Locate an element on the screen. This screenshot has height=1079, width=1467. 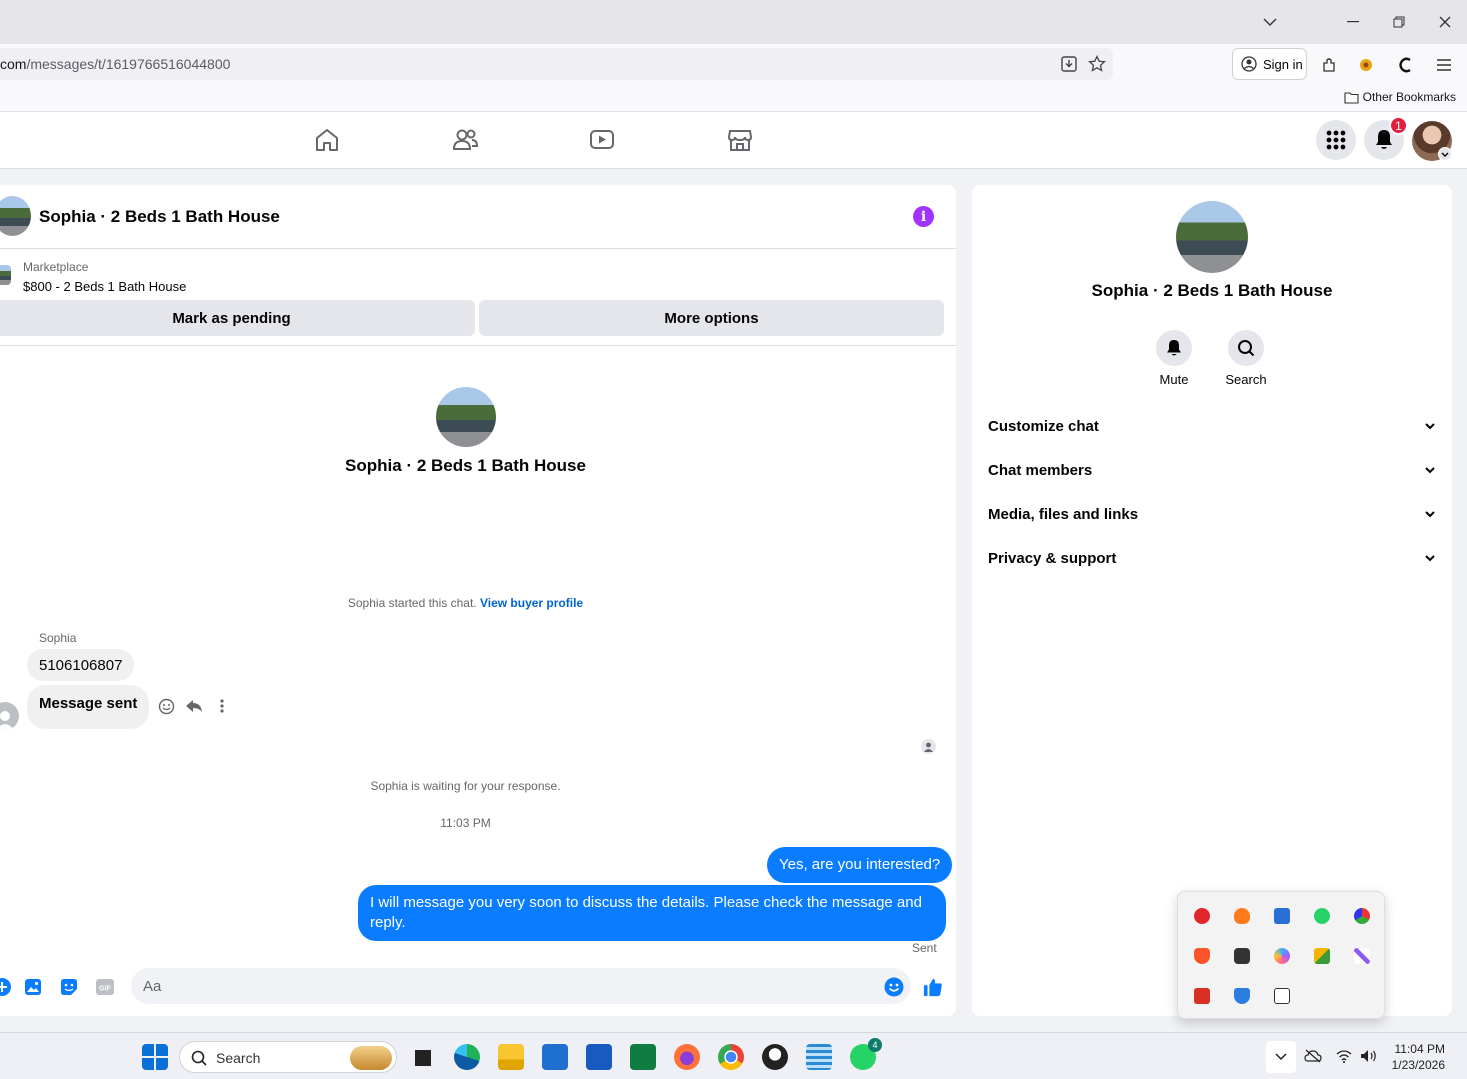
notepad-icon is located at coordinates (819, 1057).